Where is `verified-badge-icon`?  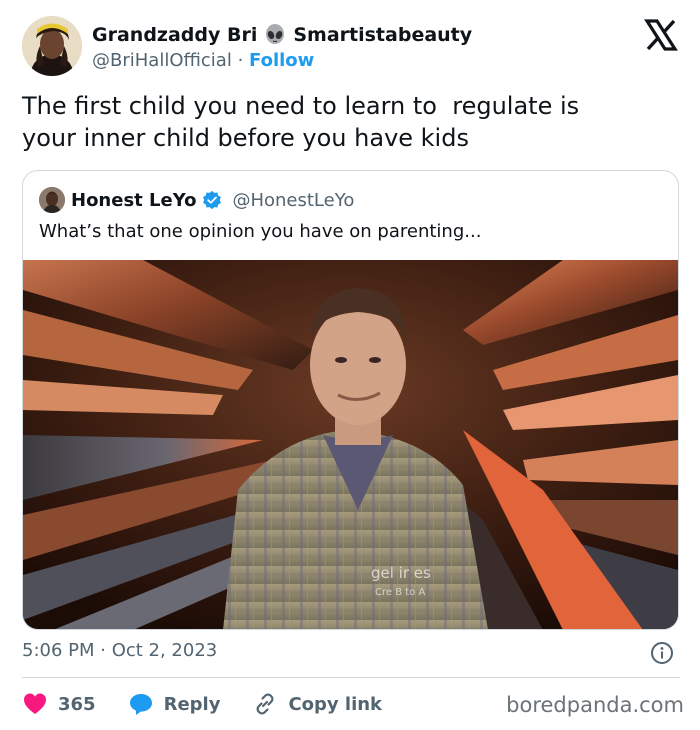
verified-badge-icon is located at coordinates (212, 200).